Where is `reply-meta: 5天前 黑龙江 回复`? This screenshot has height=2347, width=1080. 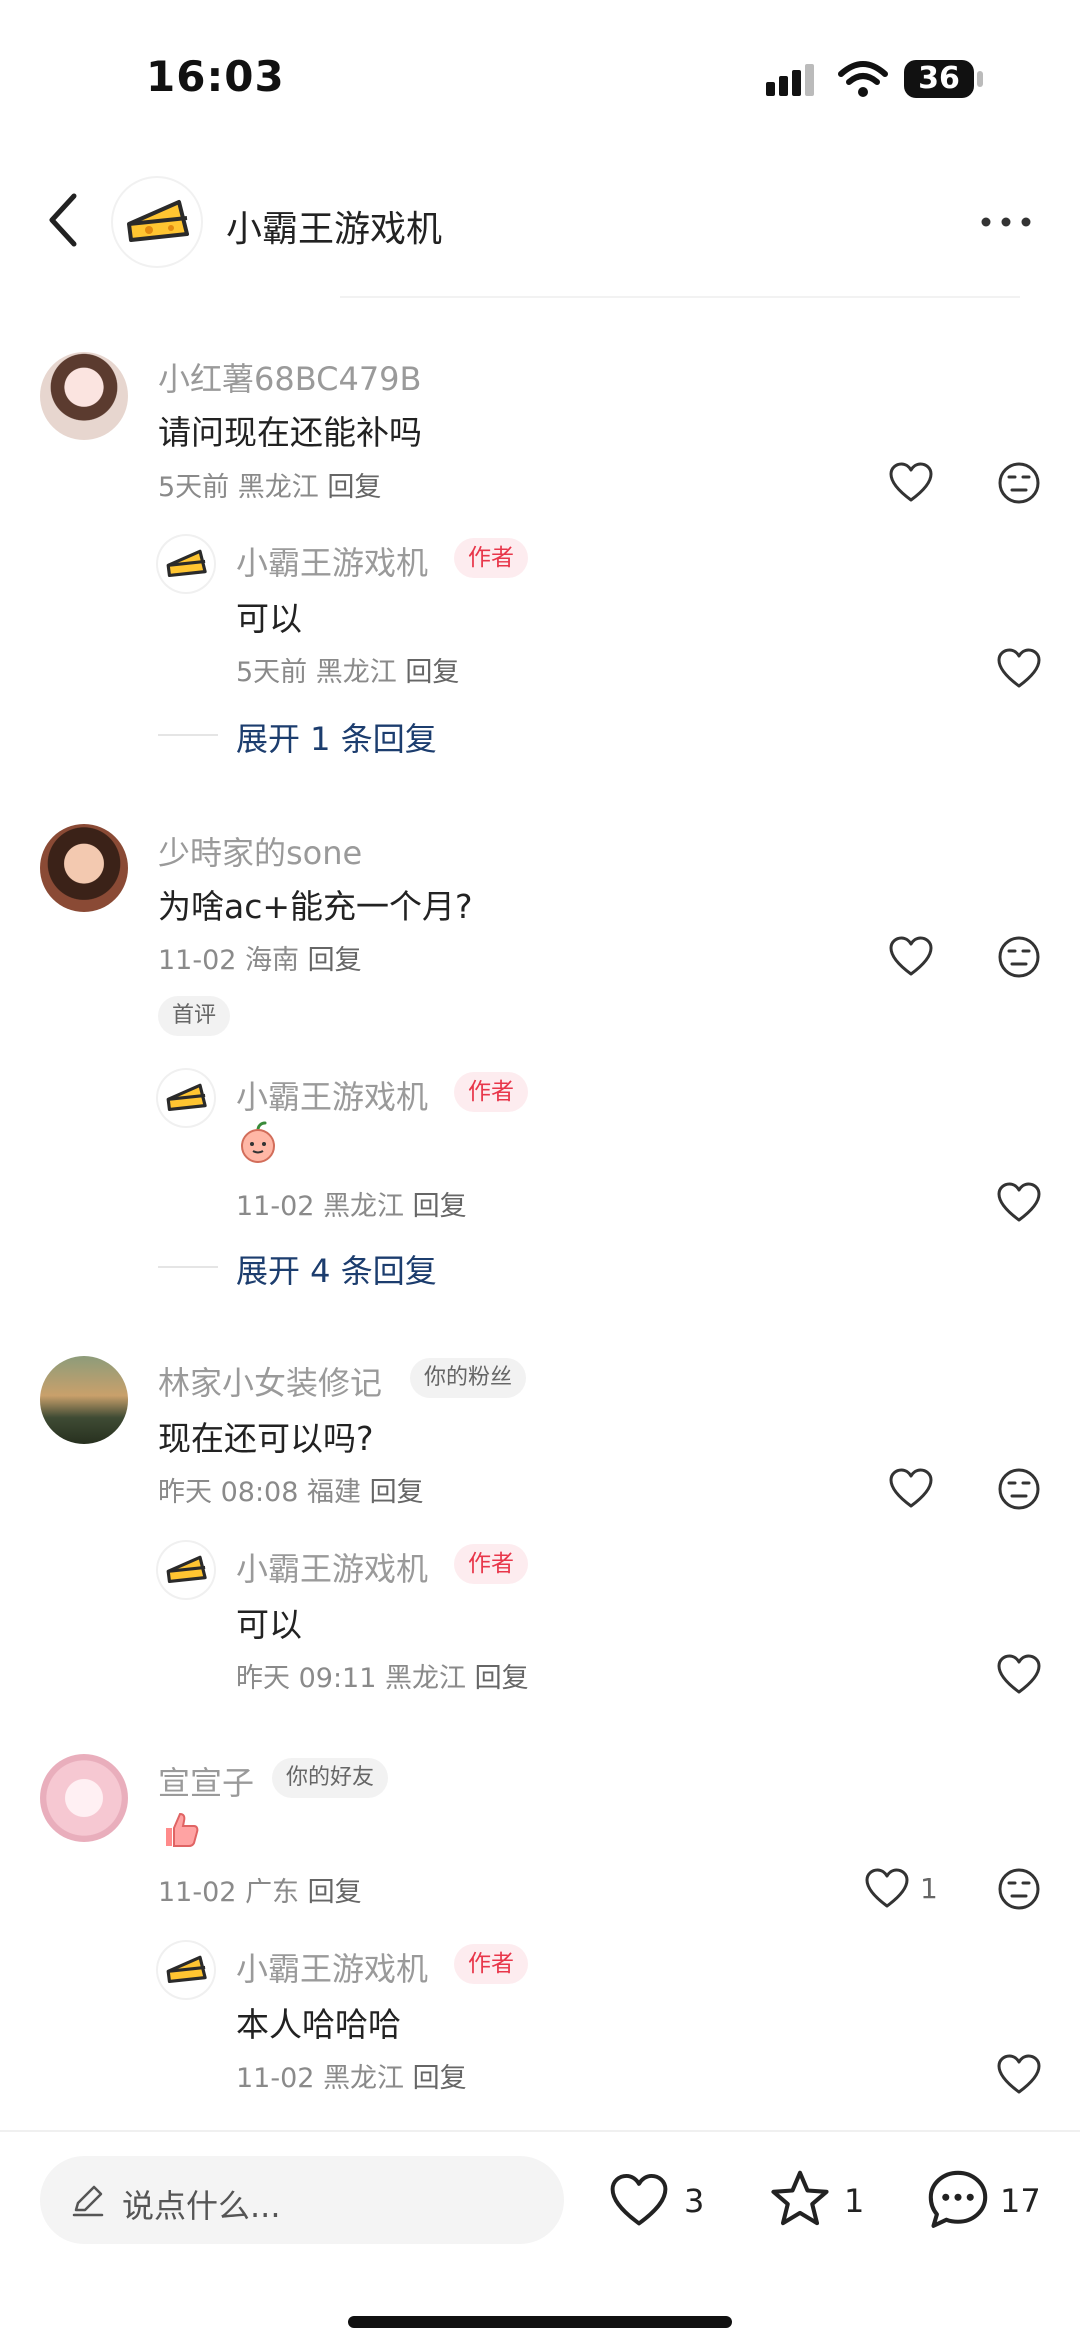 reply-meta: 5天前 黑龙江 回复 is located at coordinates (347, 669).